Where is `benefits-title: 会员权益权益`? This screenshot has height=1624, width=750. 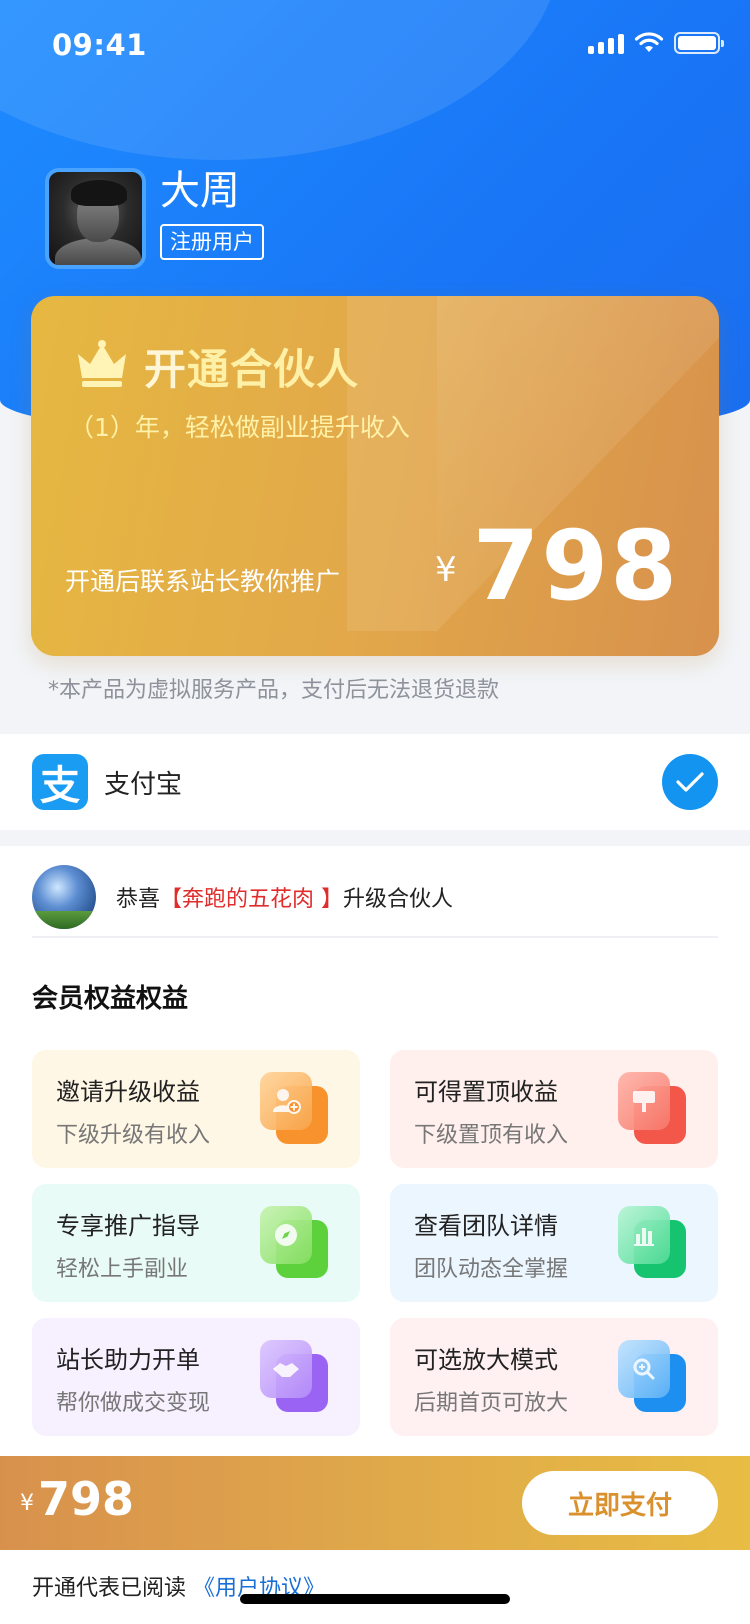 benefits-title: 会员权益权益 is located at coordinates (110, 999).